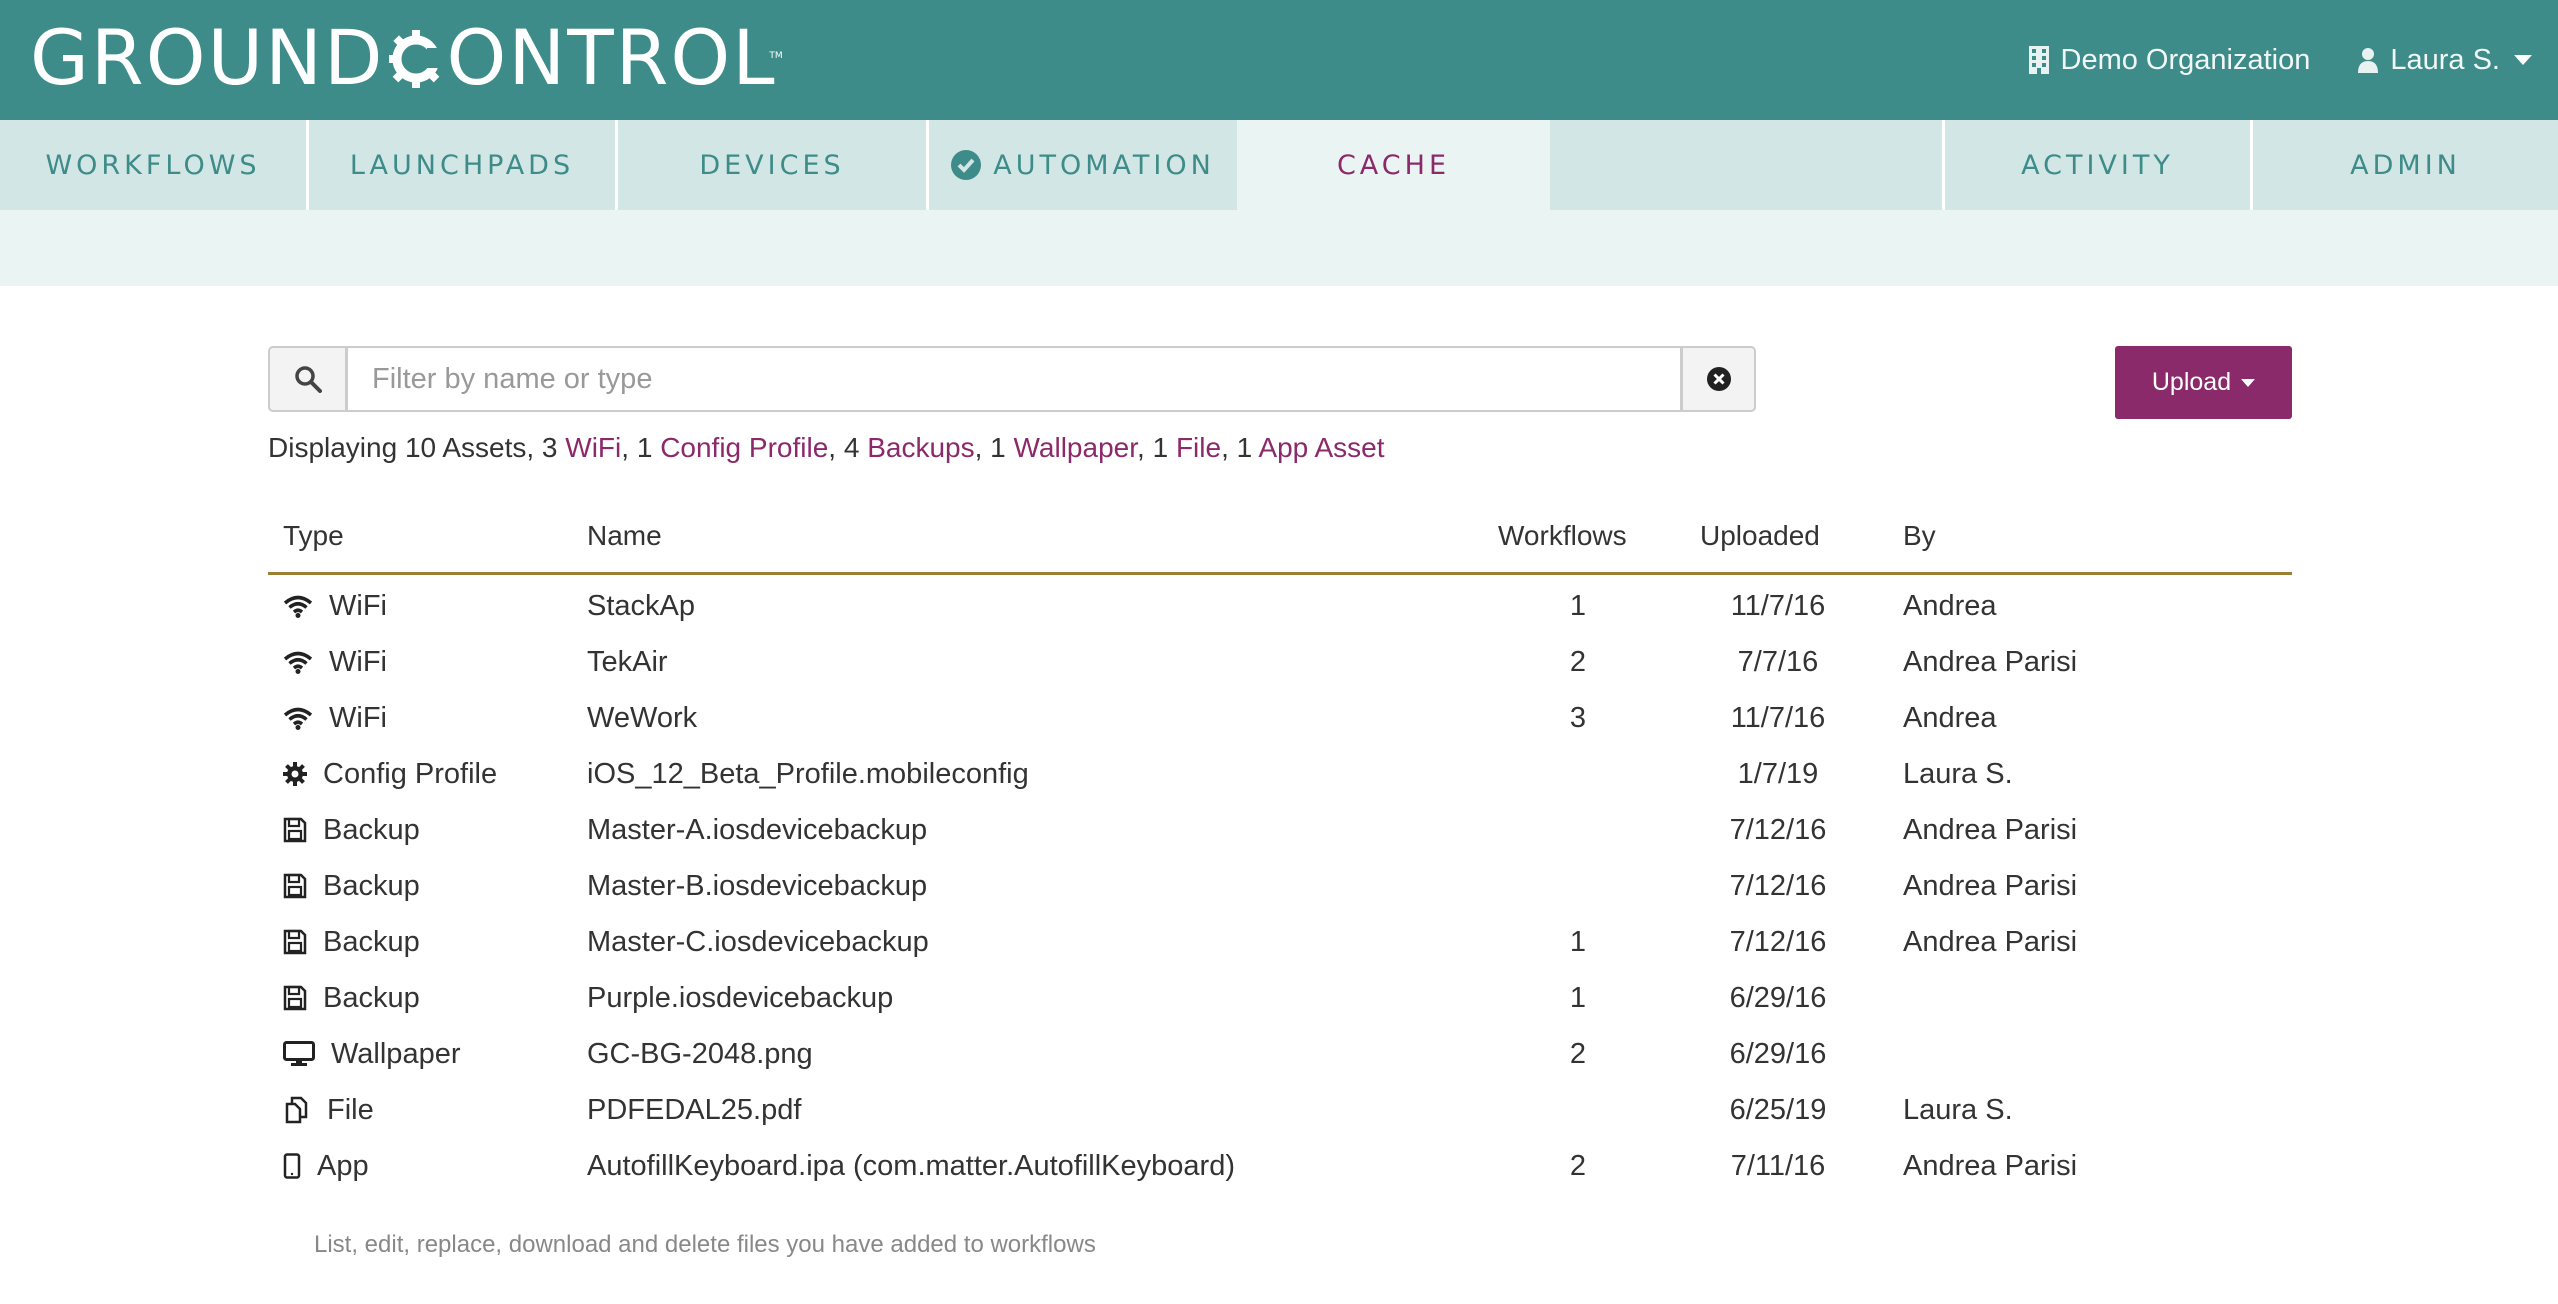 The height and width of the screenshot is (1304, 2558). Describe the element at coordinates (1393, 165) in the screenshot. I see `tab-cache: CACHE` at that location.